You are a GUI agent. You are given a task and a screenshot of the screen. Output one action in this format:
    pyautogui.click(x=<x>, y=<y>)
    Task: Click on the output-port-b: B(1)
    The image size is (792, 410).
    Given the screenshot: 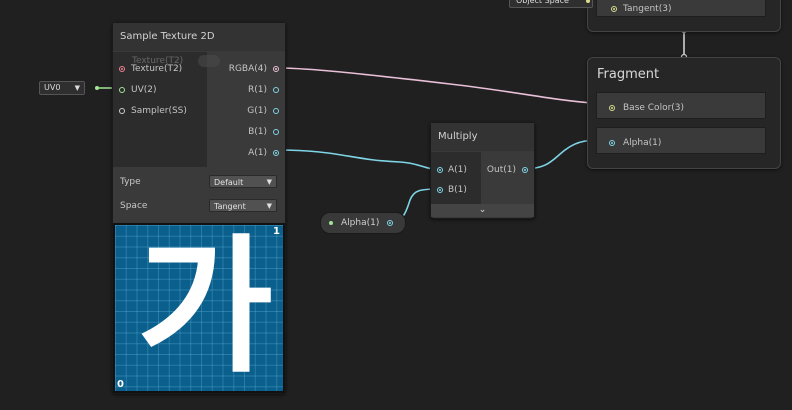 What is the action you would take?
    pyautogui.click(x=263, y=132)
    